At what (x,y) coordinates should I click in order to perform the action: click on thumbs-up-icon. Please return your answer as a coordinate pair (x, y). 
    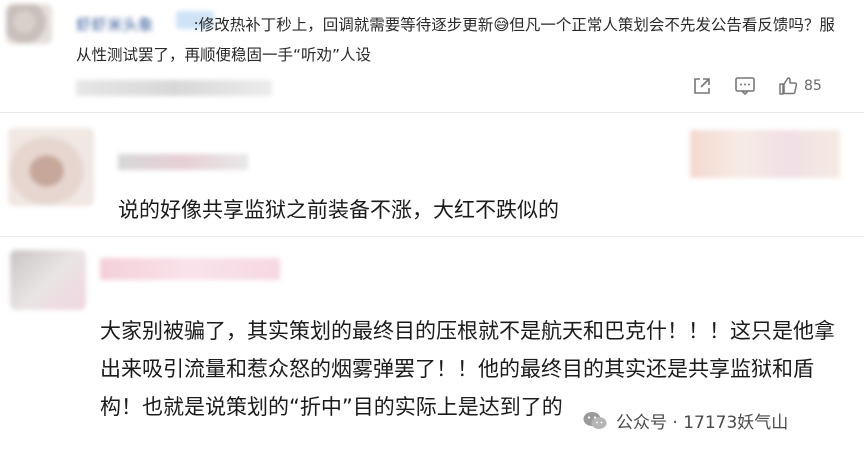
    Looking at the image, I should click on (788, 86).